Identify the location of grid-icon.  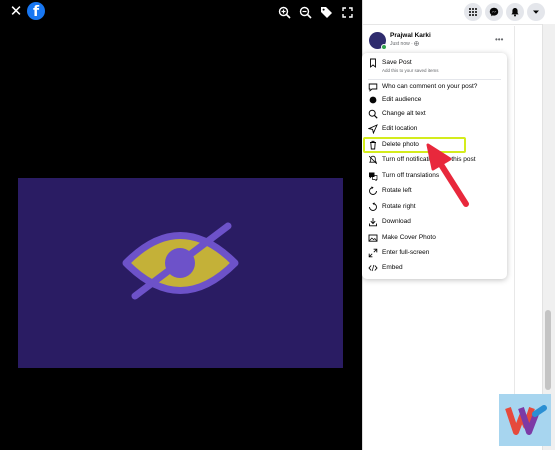
(473, 12).